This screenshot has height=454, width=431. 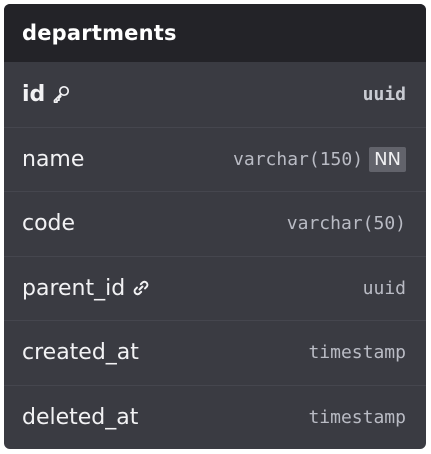 I want to click on column-row-id: id uuid, so click(x=215, y=94).